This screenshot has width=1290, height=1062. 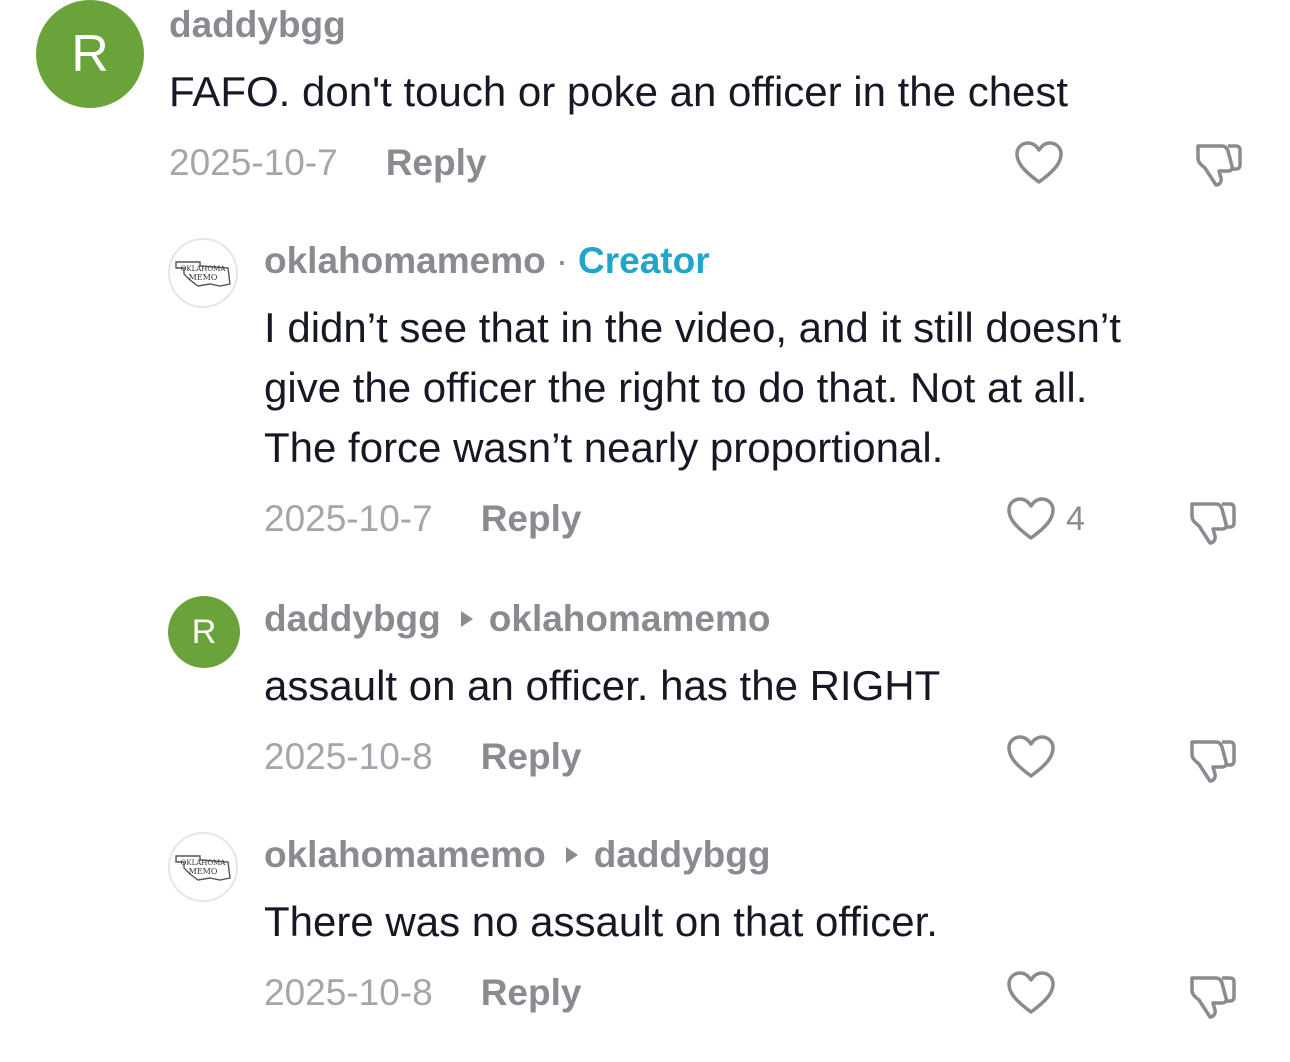 I want to click on like-button: 4, so click(x=1045, y=519).